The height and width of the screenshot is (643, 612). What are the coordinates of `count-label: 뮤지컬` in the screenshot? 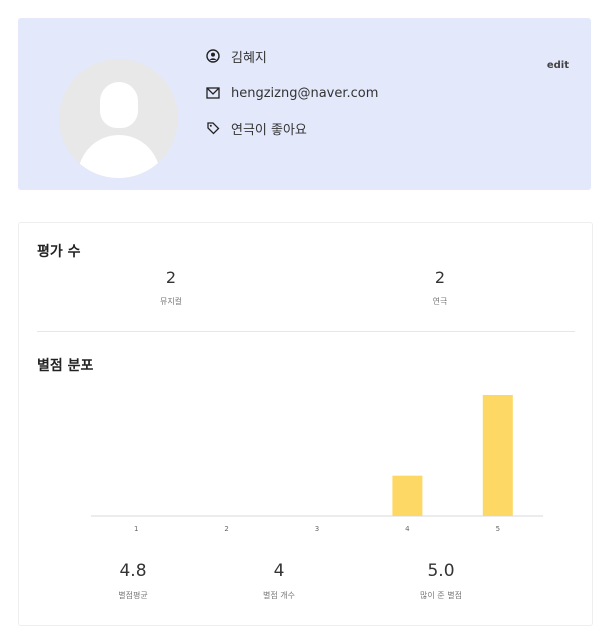 It's located at (171, 301).